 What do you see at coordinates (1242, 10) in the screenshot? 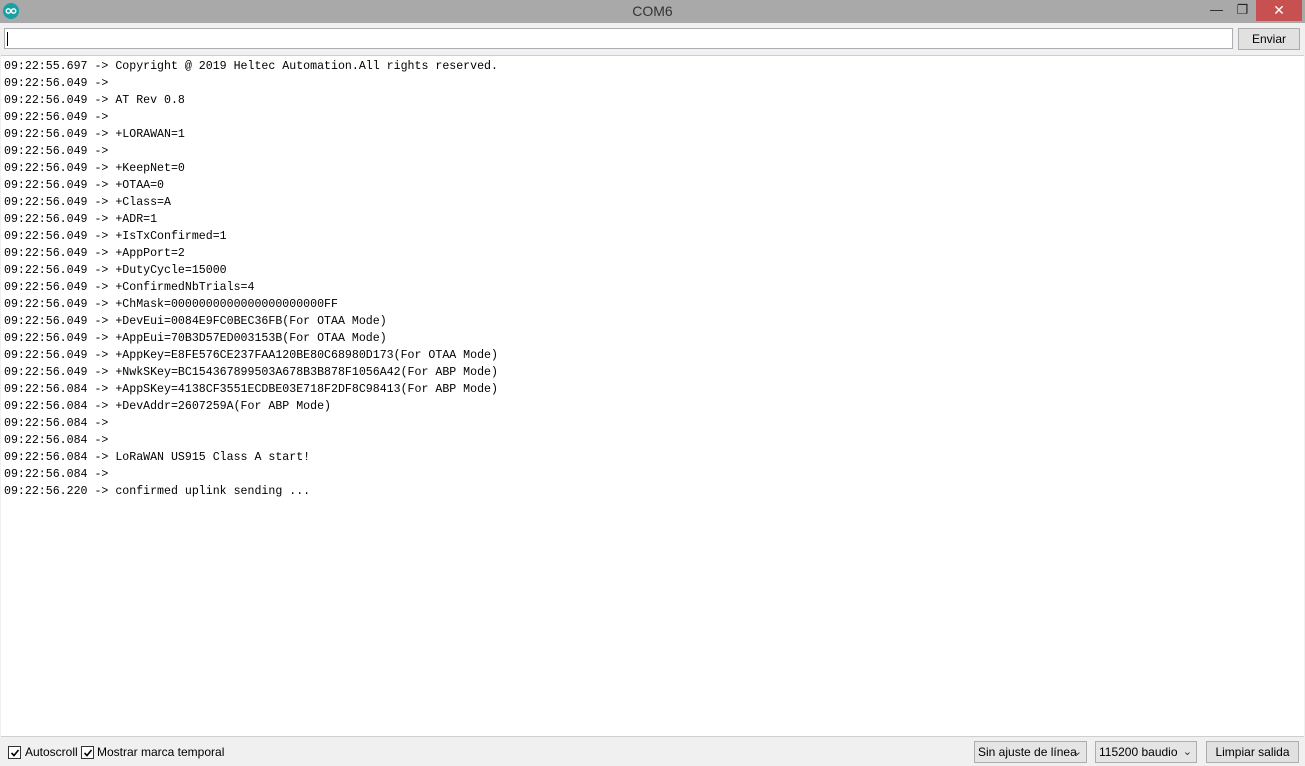
I see `maximize-button: ❐` at bounding box center [1242, 10].